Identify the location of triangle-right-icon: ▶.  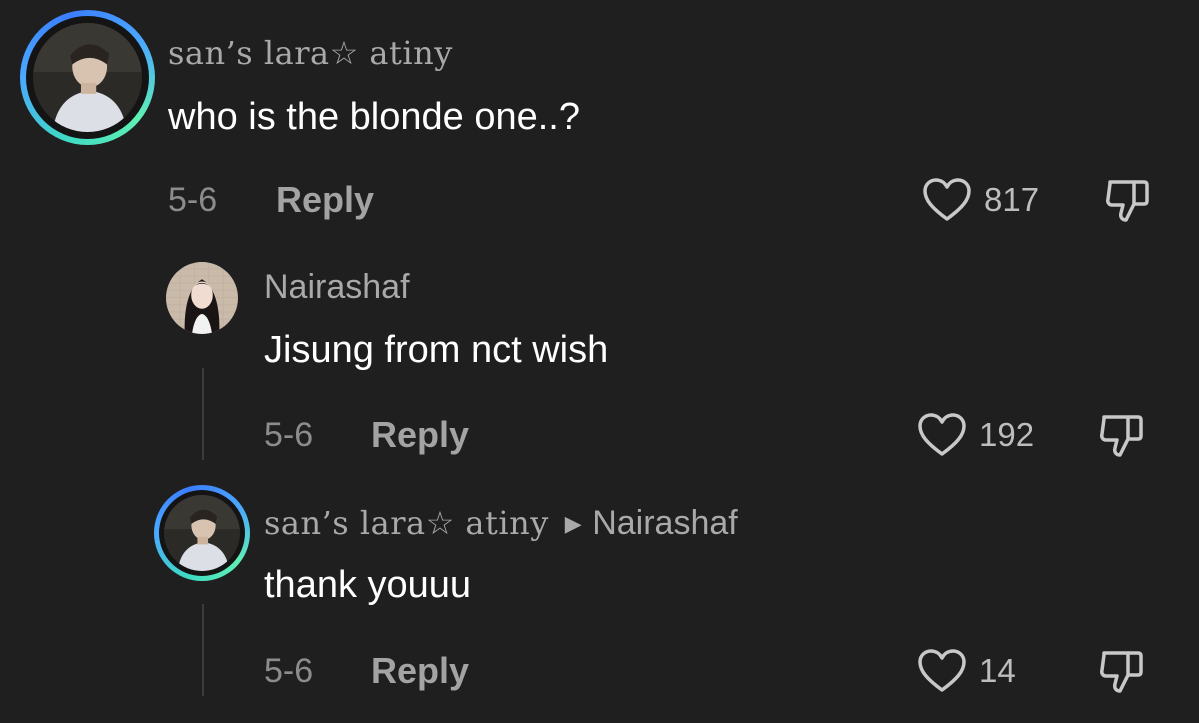
(573, 524).